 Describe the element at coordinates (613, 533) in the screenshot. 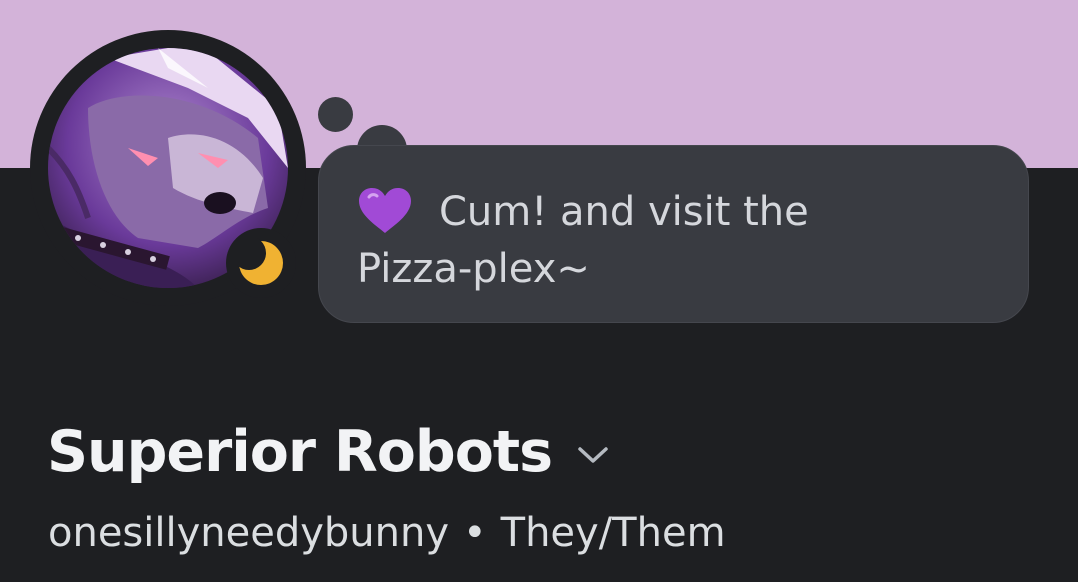

I see `pronouns: They/Them` at that location.